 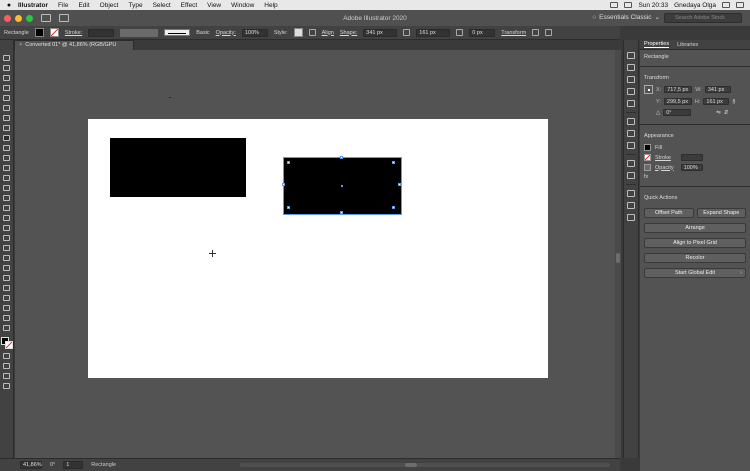 I want to click on zoom-field: 41,86%, so click(x=31, y=465).